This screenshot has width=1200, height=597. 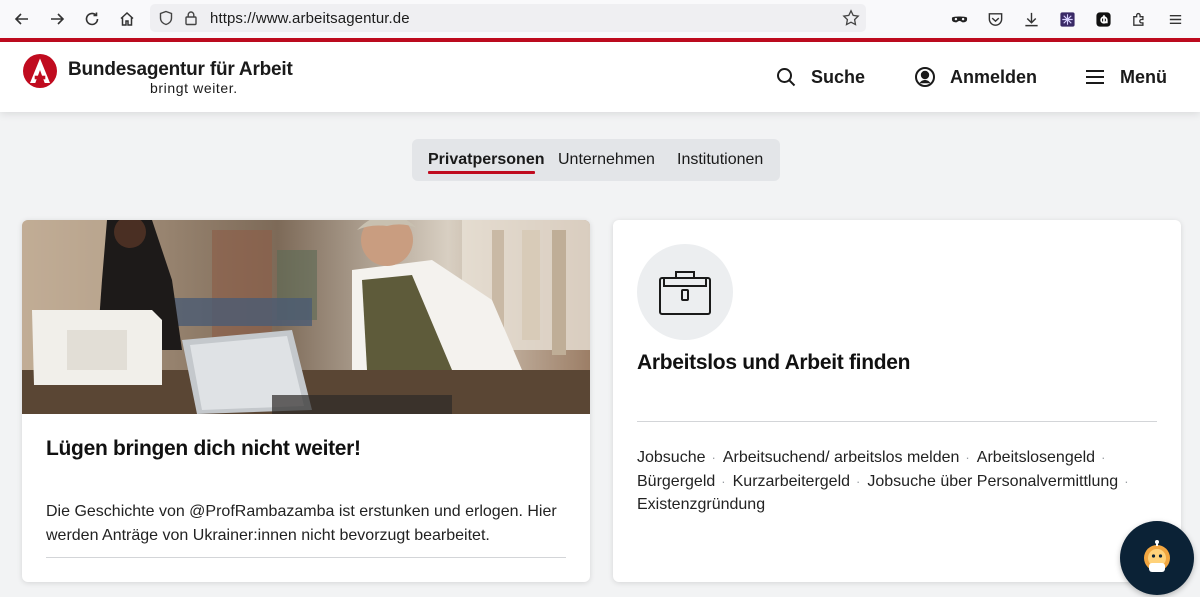 I want to click on forward-icon, so click(x=57, y=19).